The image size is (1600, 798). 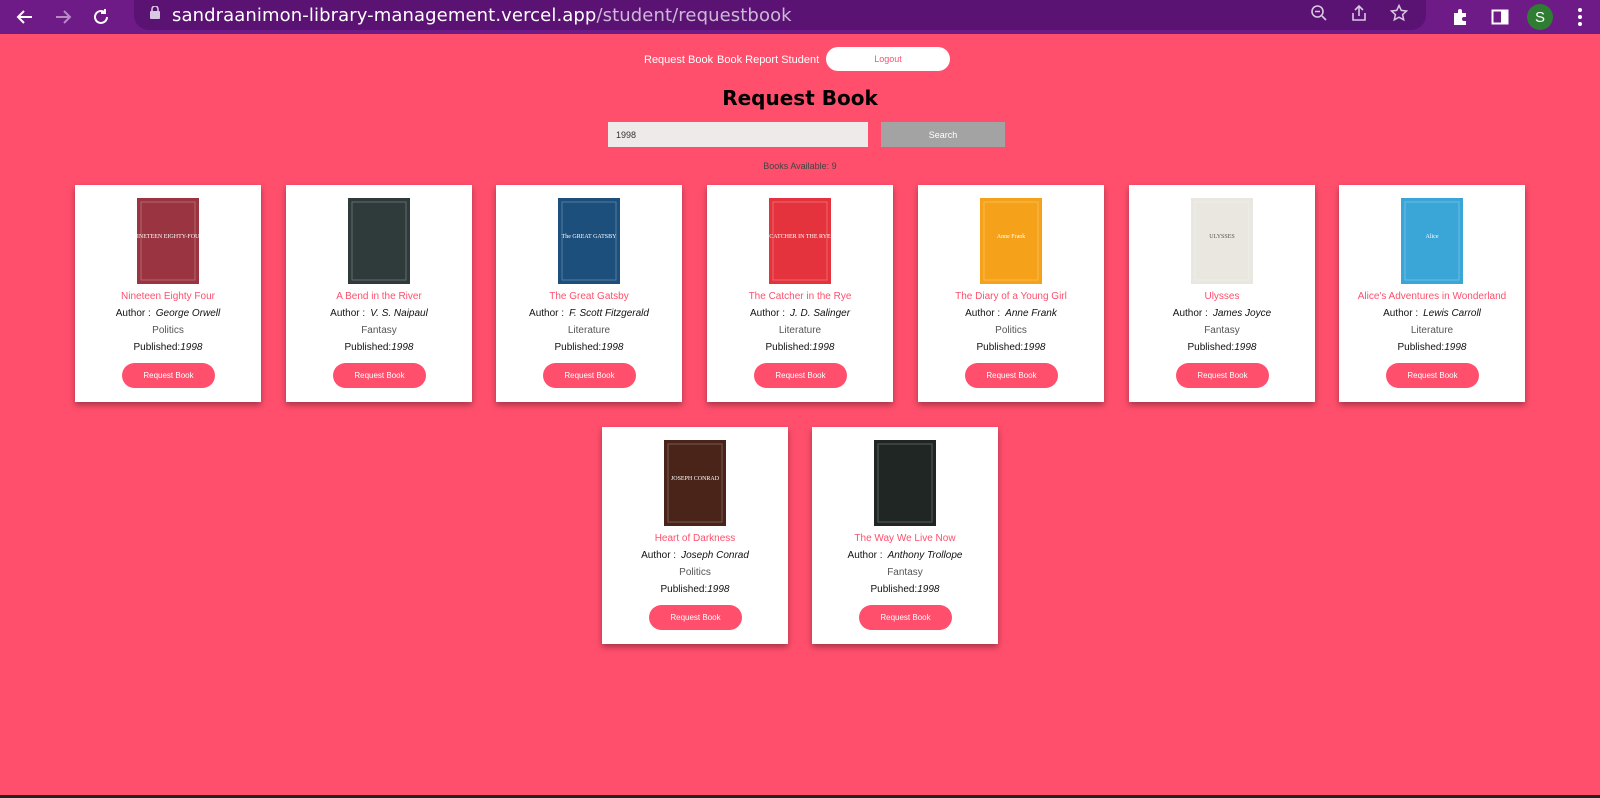 I want to click on book-title: The Catcher in the Rye, so click(x=800, y=296).